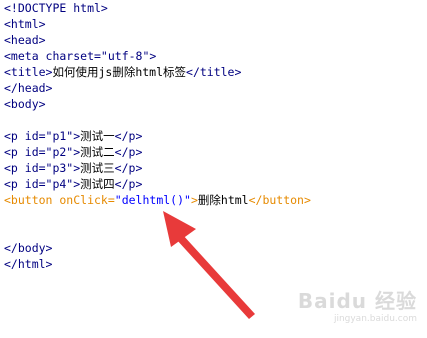  I want to click on code-line-p3: <p id="p3">测试三</p>, so click(73, 168).